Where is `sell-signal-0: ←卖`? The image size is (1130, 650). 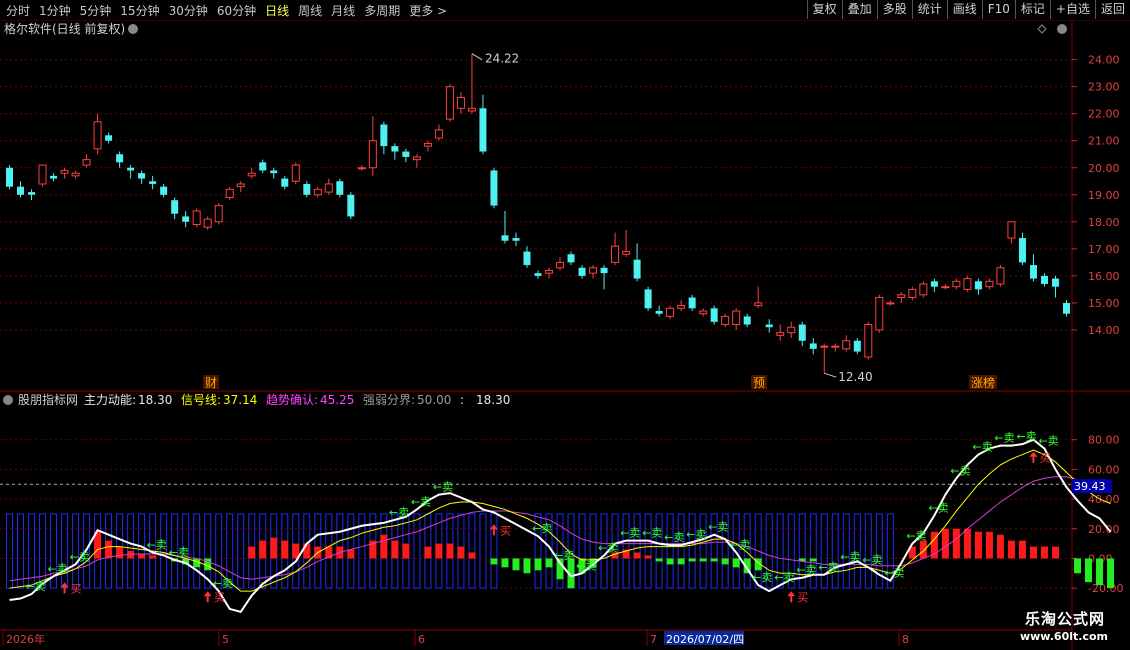 sell-signal-0: ←卖 is located at coordinates (36, 586).